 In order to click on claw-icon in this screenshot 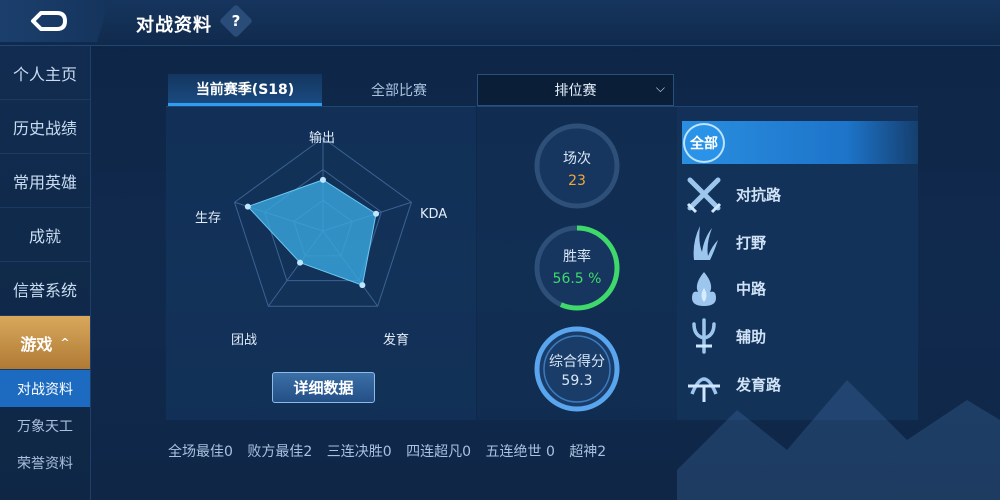, I will do `click(705, 243)`.